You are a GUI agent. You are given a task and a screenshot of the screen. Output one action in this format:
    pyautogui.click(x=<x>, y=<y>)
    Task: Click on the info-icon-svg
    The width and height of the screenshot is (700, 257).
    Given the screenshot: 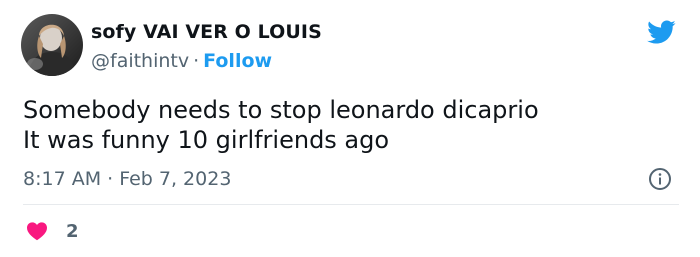 What is the action you would take?
    pyautogui.click(x=660, y=179)
    